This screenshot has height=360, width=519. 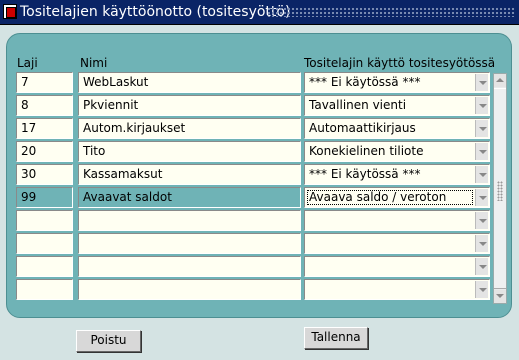 What do you see at coordinates (358, 105) in the screenshot?
I see `kaytto-value: Tavallinen vienti` at bounding box center [358, 105].